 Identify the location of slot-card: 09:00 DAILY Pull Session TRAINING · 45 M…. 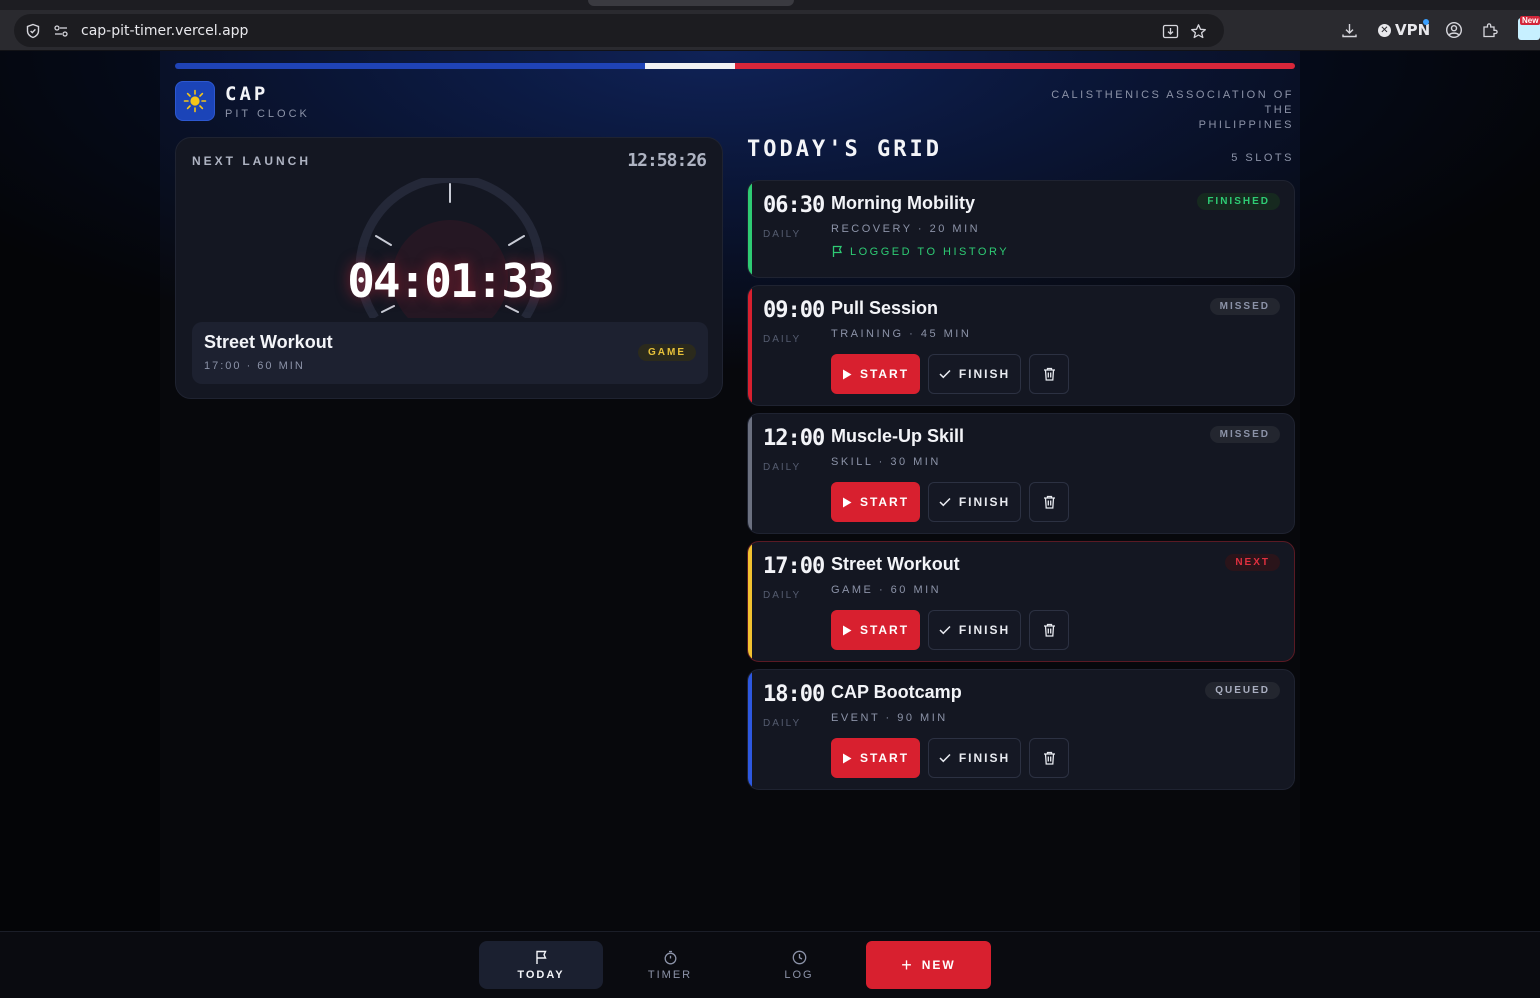
(1021, 345).